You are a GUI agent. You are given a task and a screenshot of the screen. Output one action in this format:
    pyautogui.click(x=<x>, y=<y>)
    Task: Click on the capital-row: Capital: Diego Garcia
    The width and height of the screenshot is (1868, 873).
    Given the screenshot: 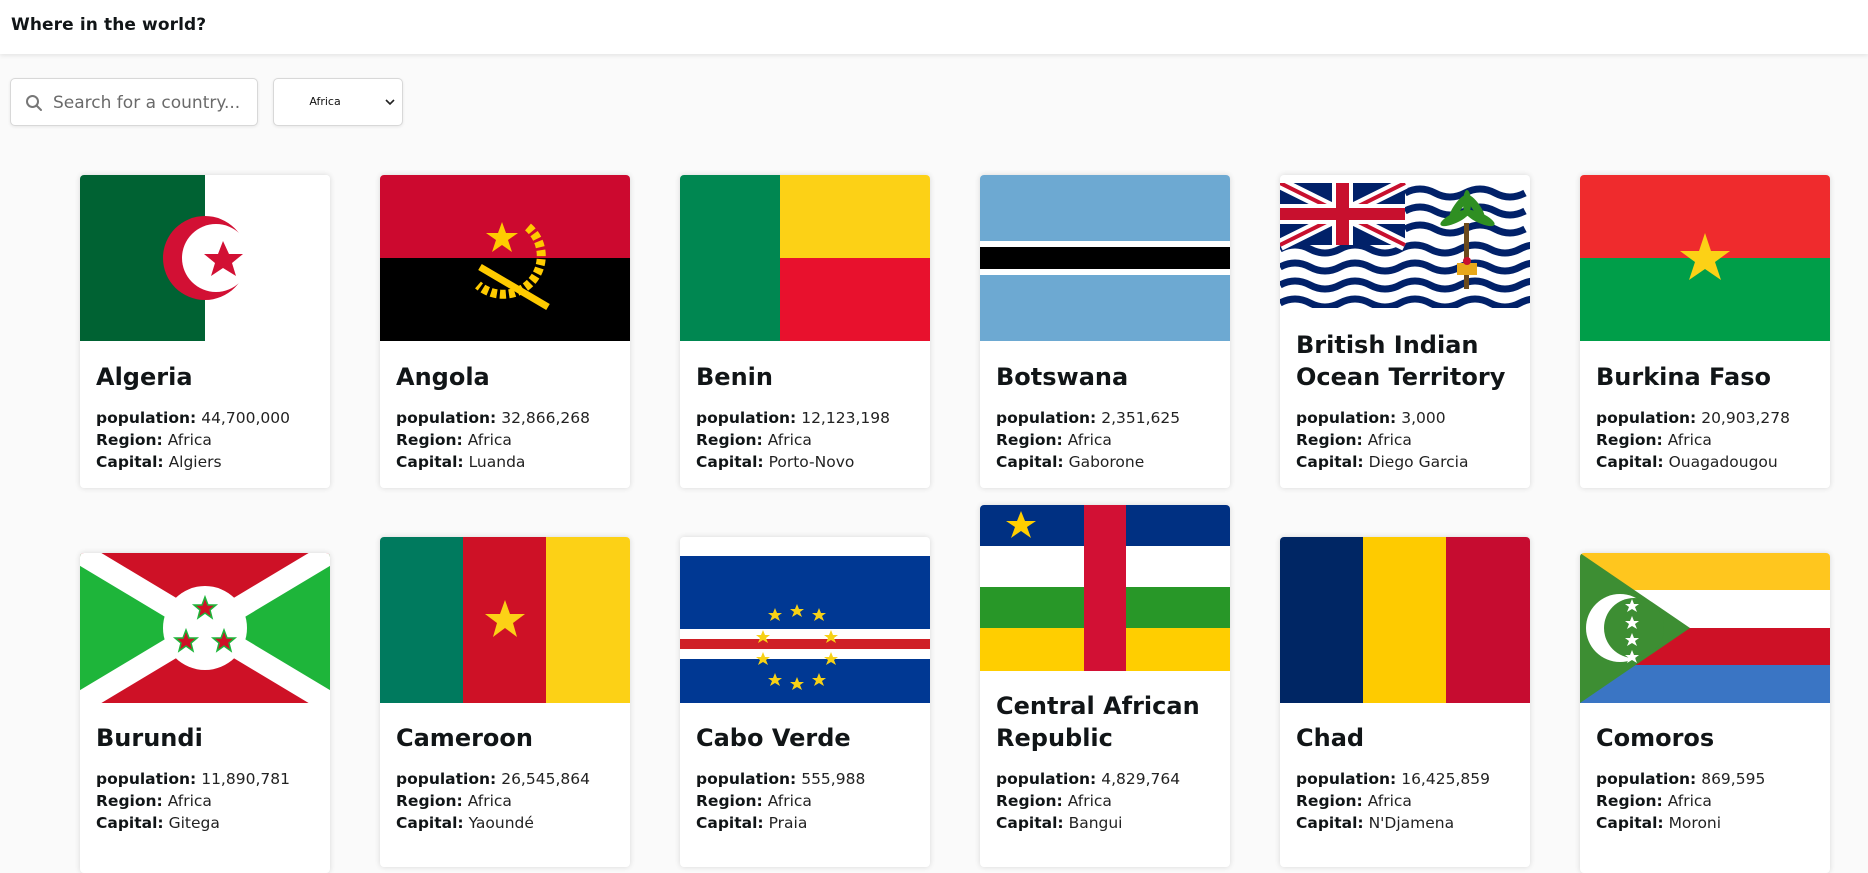 What is the action you would take?
    pyautogui.click(x=1382, y=462)
    